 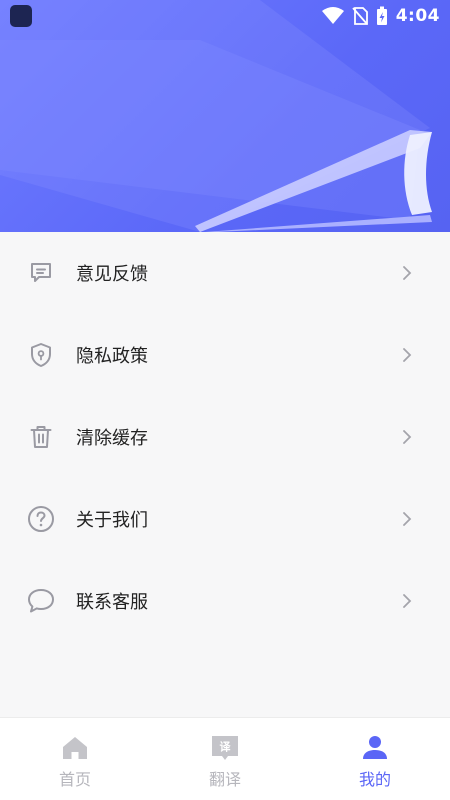 I want to click on menu-item-label: 联系客服, so click(x=112, y=602).